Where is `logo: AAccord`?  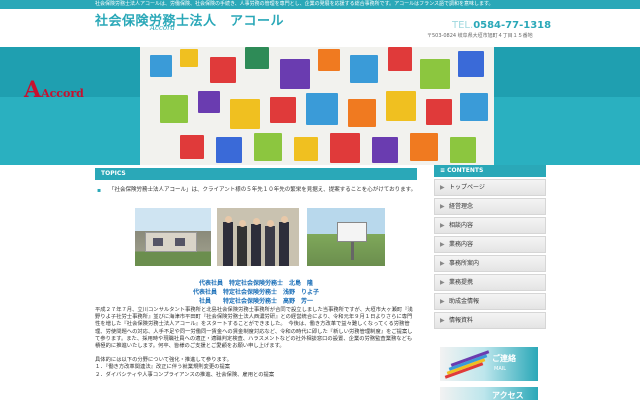 logo: AAccord is located at coordinates (54, 90).